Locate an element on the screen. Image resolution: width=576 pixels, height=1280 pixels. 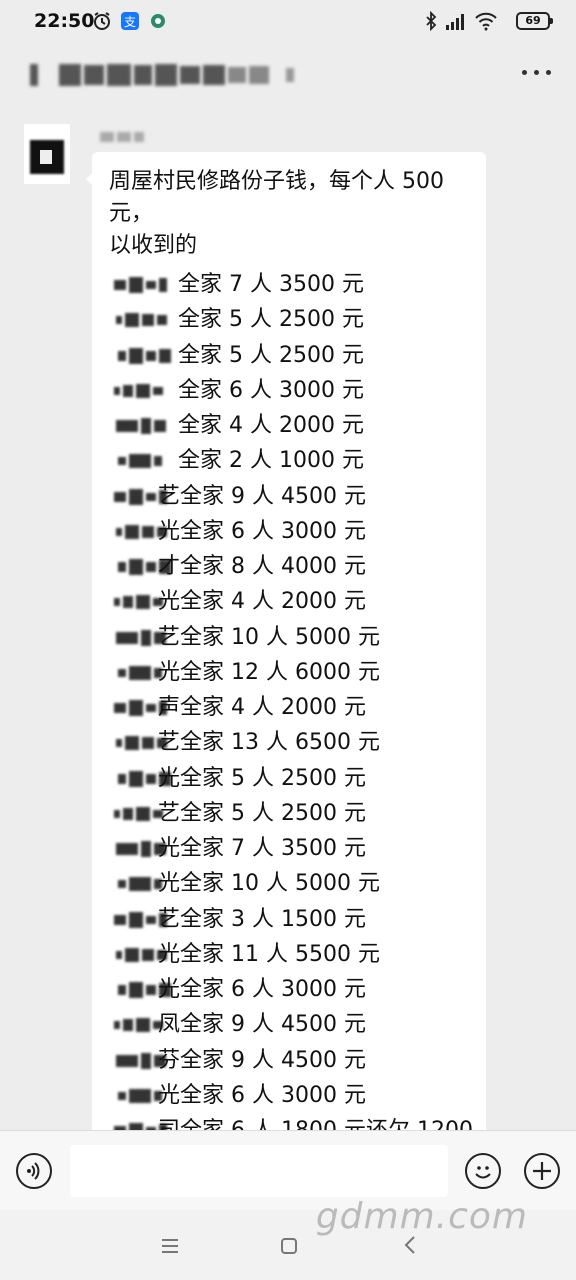
contribution-row: 艺全家 3 人 1500 元 is located at coordinates (289, 920).